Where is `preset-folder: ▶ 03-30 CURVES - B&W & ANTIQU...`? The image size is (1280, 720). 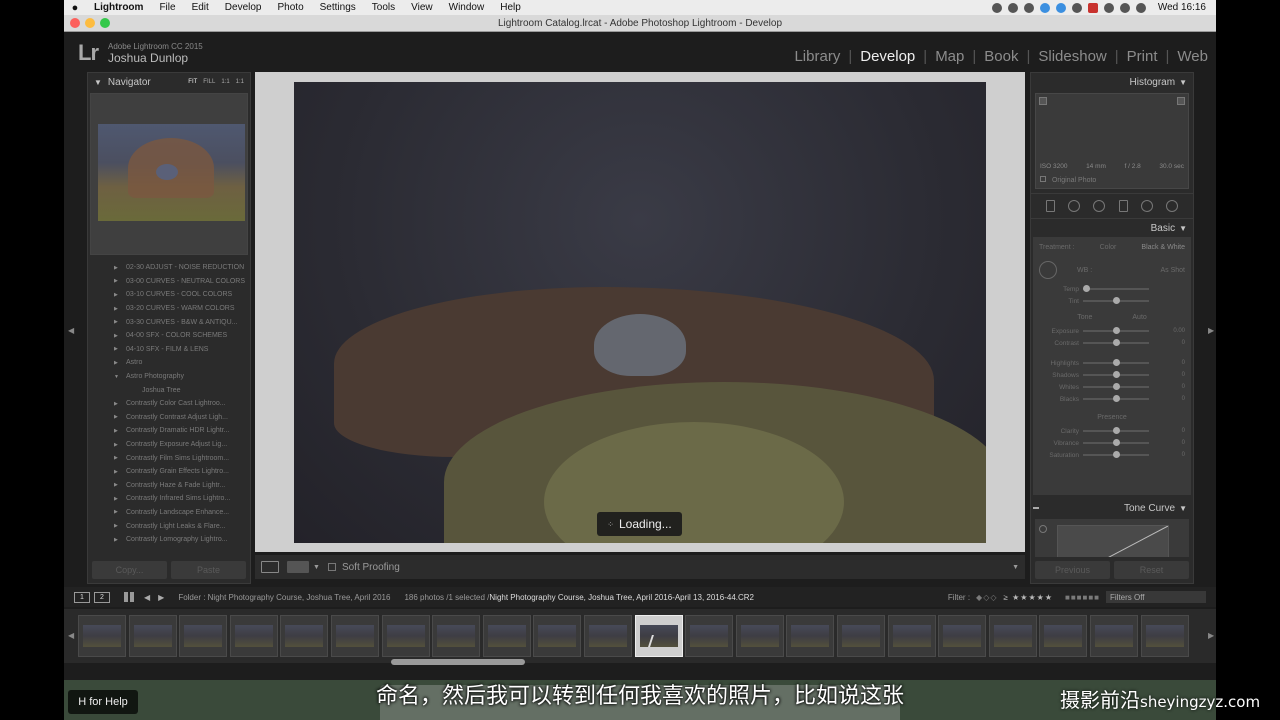
preset-folder: ▶ 03-30 CURVES - B&W & ANTIQU... is located at coordinates (169, 322).